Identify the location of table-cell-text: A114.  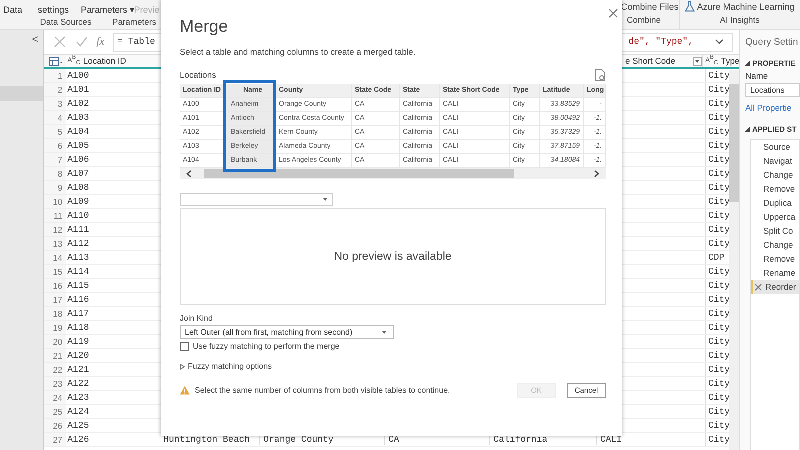
(78, 272).